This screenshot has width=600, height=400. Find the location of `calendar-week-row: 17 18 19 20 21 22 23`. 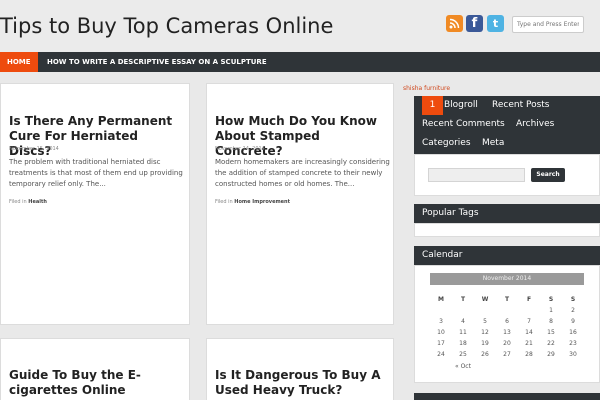

calendar-week-row: 17 18 19 20 21 22 23 is located at coordinates (507, 343).